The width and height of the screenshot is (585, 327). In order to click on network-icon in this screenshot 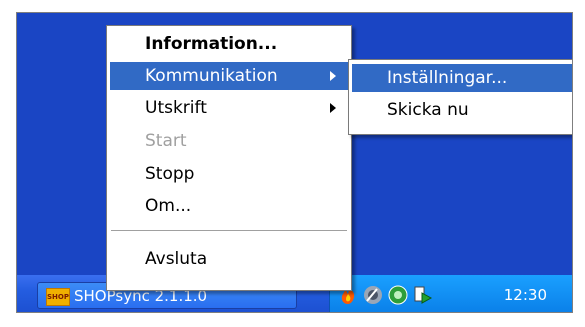, I will do `click(398, 295)`.